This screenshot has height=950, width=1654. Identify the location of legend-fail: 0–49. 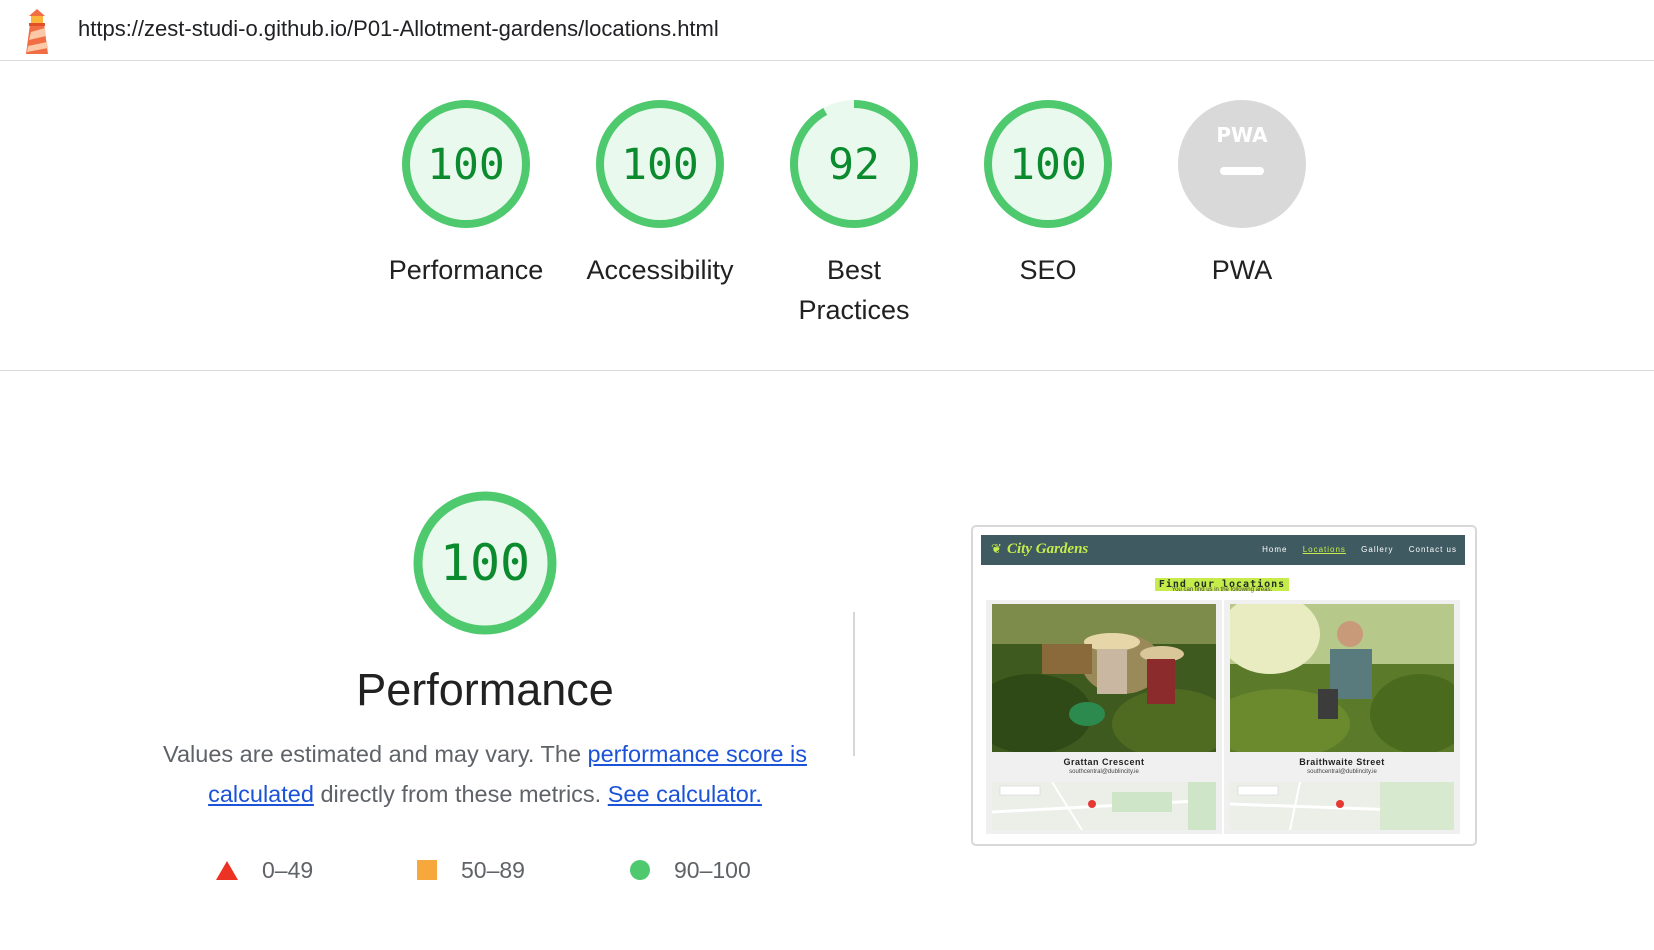
(264, 870).